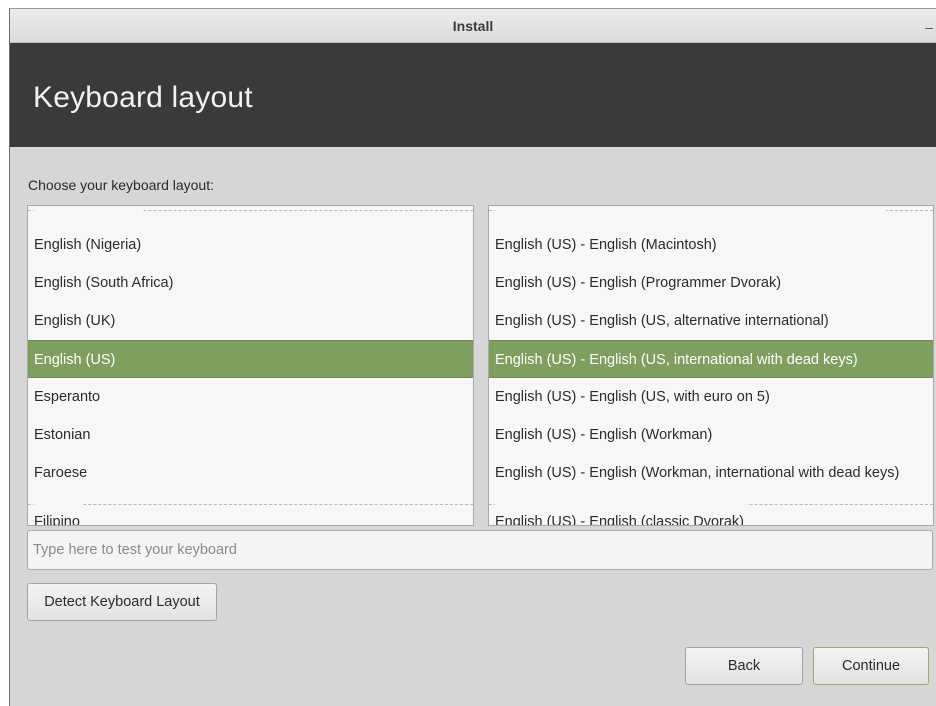 The width and height of the screenshot is (936, 706). I want to click on detect-keyboard-layout-button: Detect Keyboard Layout, so click(122, 602).